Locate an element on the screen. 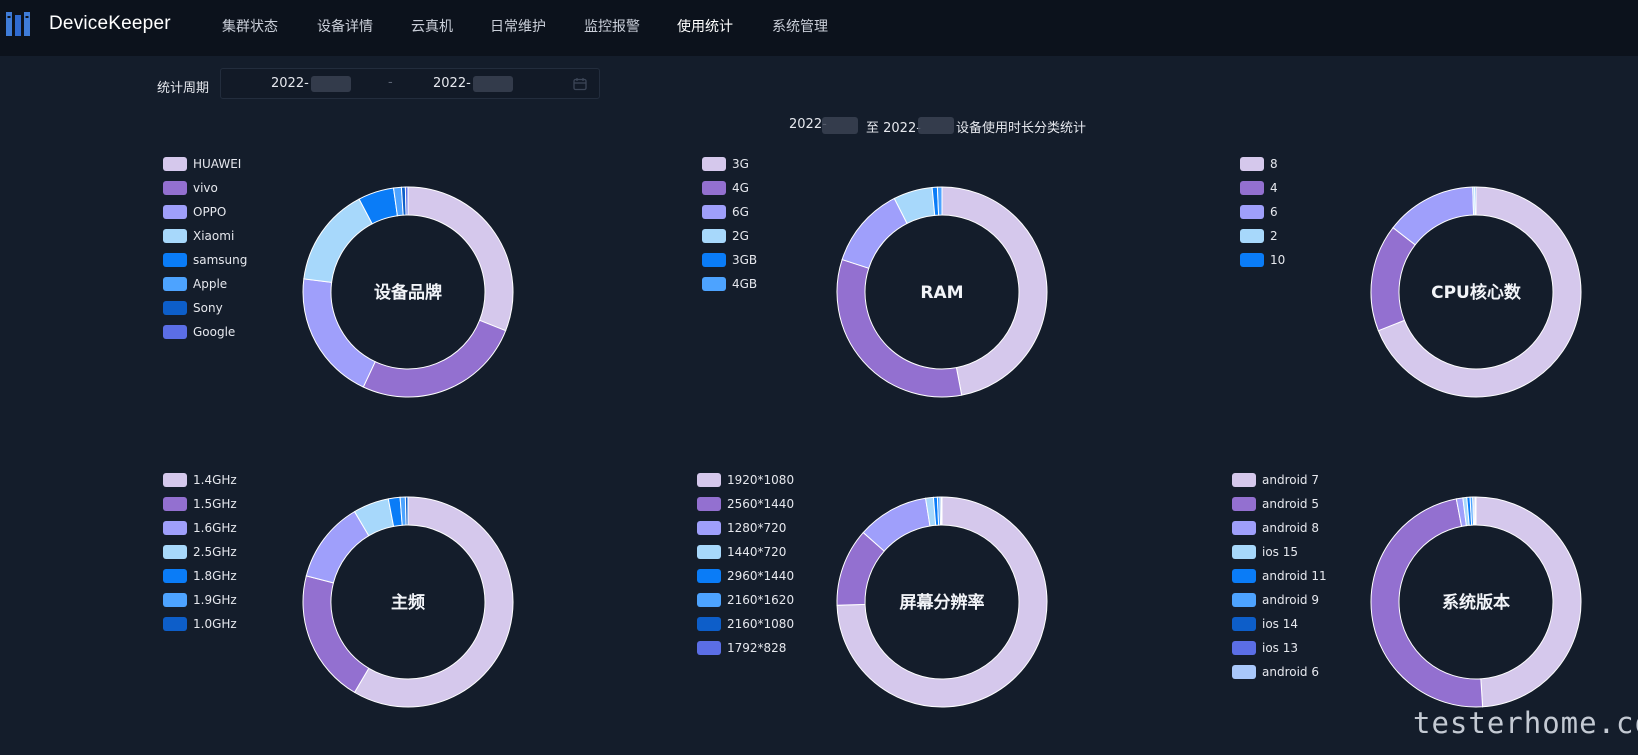 The width and height of the screenshot is (1638, 755). legend-item: 1.5GHz is located at coordinates (200, 504).